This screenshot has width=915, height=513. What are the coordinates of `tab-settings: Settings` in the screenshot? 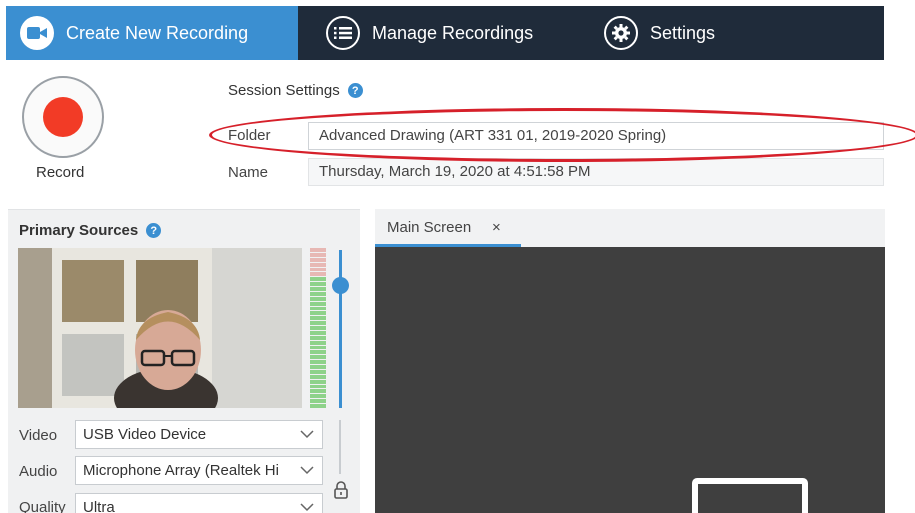 It's located at (651, 33).